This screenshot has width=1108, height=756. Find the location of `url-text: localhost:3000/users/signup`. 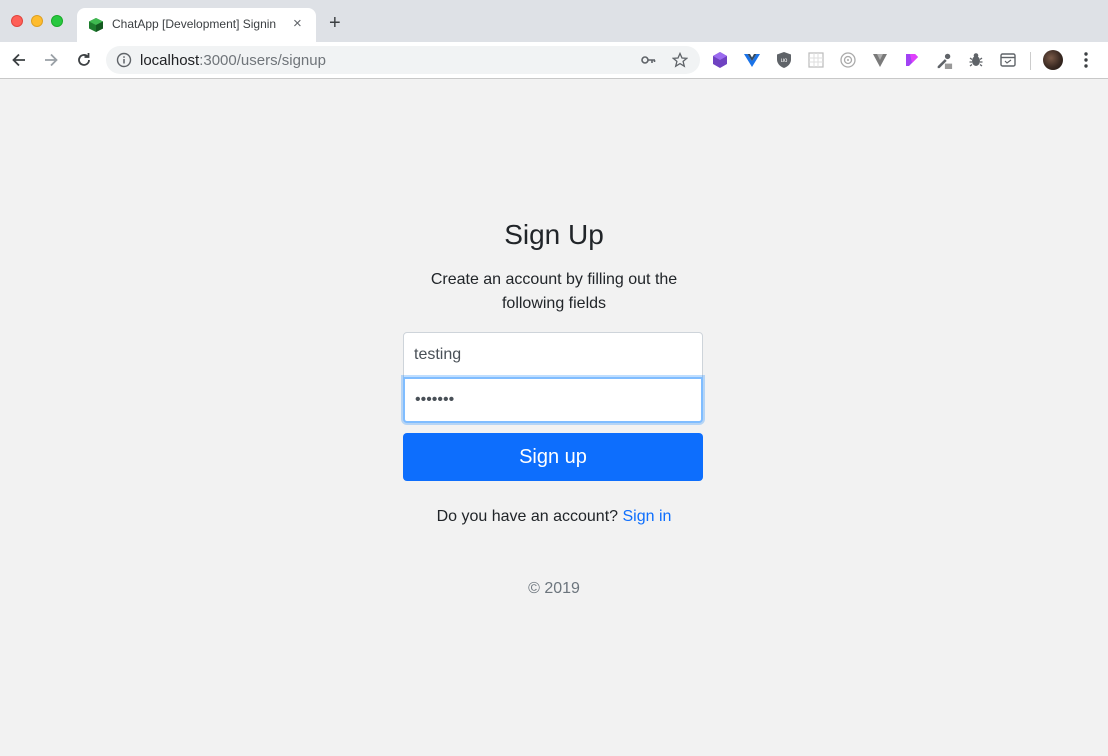

url-text: localhost:3000/users/signup is located at coordinates (233, 60).